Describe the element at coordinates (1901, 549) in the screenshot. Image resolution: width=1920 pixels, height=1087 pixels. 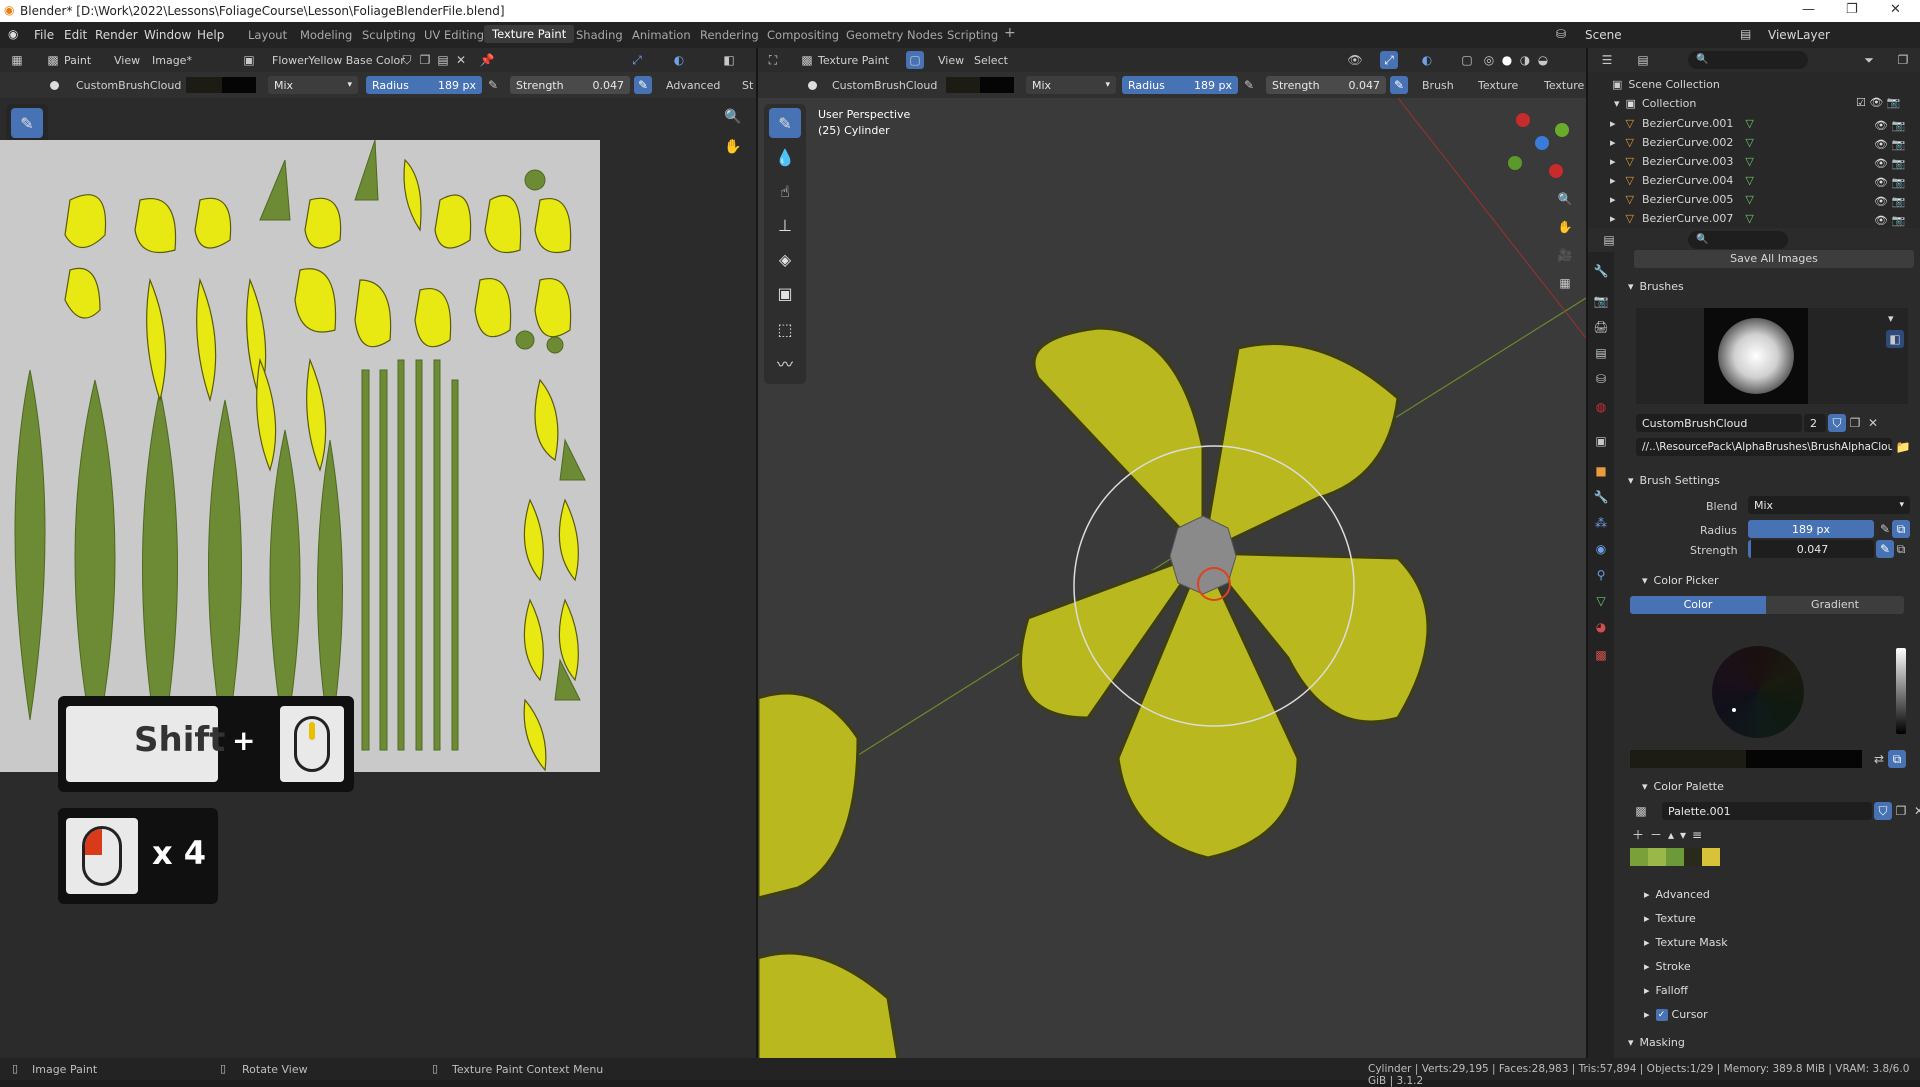
I see `unified-strength-icon: ⧉` at that location.